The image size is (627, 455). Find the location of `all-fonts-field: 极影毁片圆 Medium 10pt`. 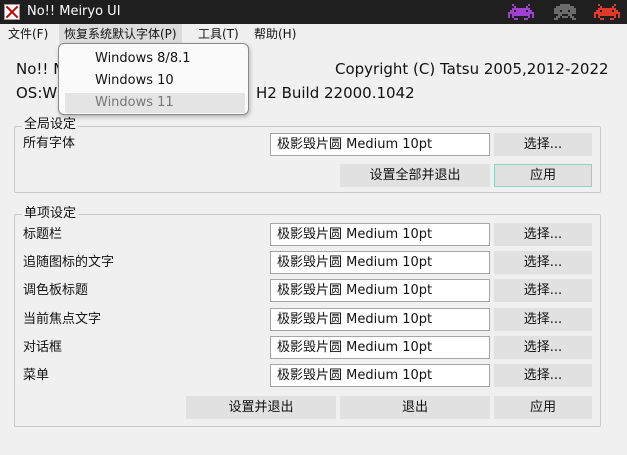

all-fonts-field: 极影毁片圆 Medium 10pt is located at coordinates (380, 144).